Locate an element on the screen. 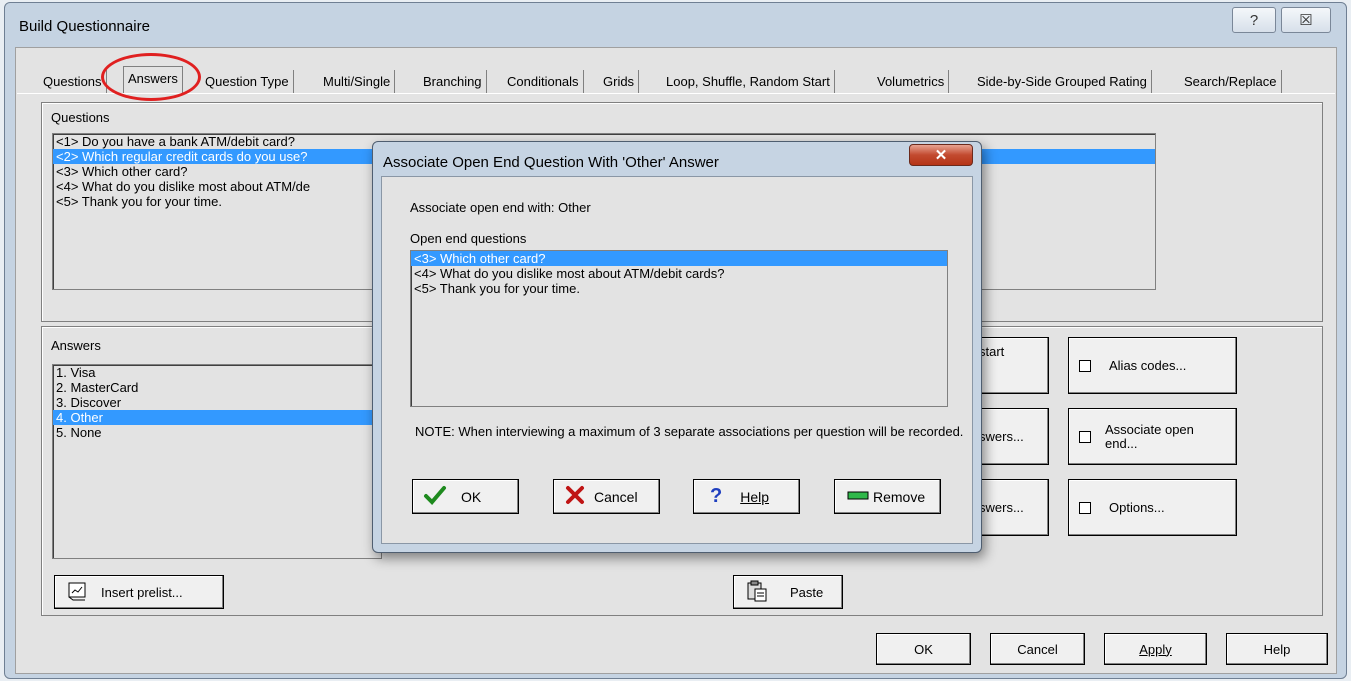 The width and height of the screenshot is (1351, 681). dialog-remove-label: Remove is located at coordinates (899, 496).